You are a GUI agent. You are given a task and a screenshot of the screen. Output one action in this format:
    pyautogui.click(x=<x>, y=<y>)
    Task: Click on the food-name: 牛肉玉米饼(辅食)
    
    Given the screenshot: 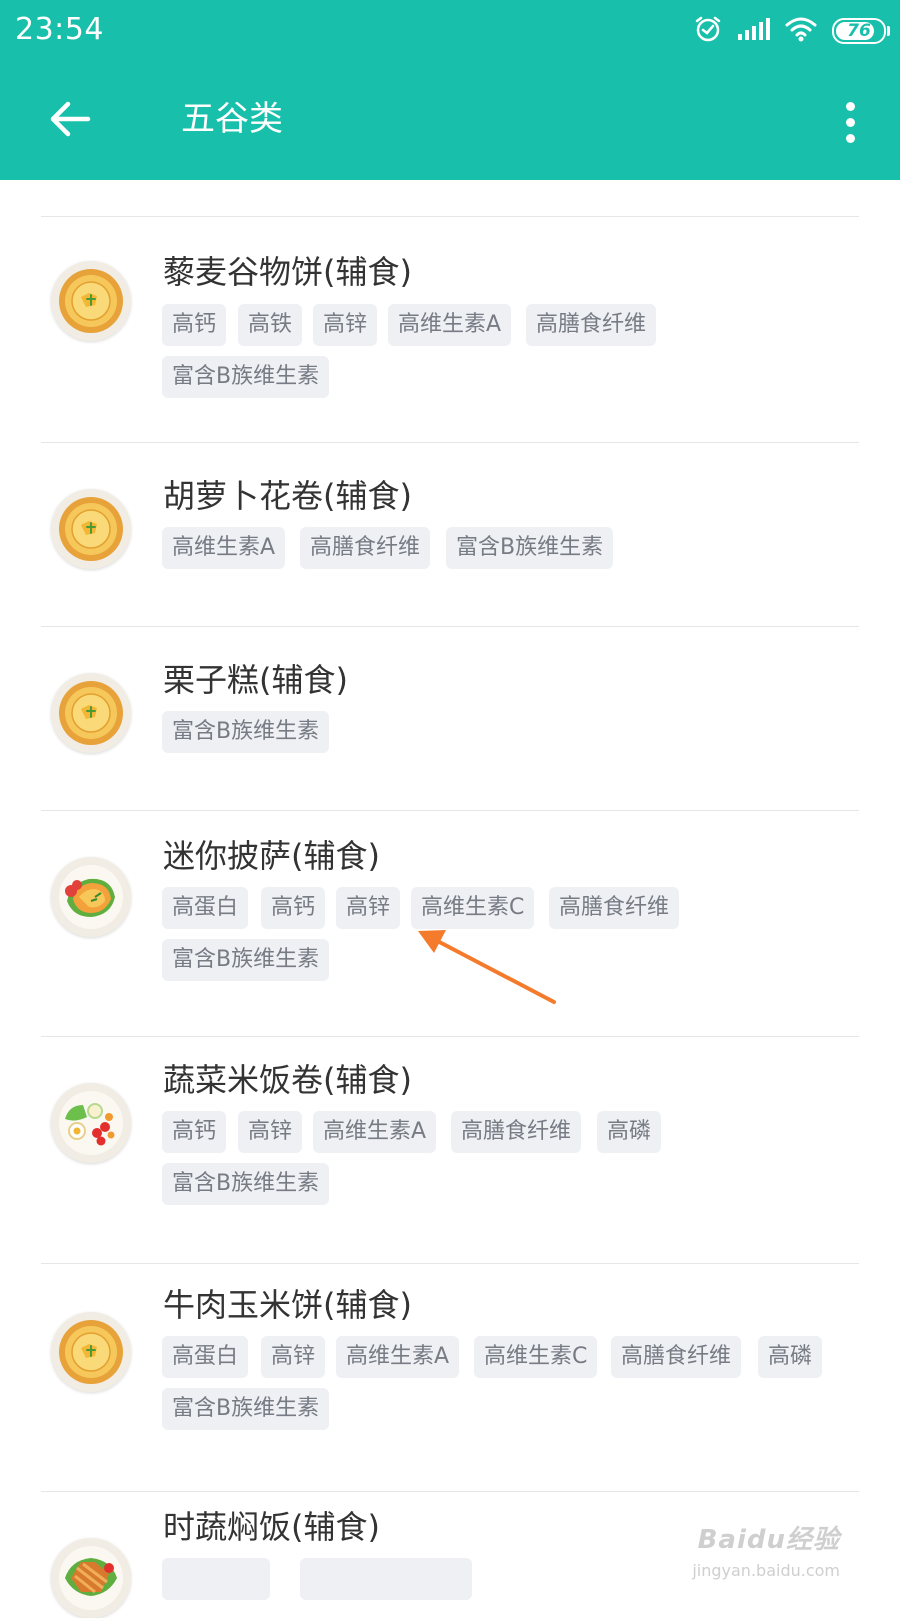 What is the action you would take?
    pyautogui.click(x=287, y=1305)
    